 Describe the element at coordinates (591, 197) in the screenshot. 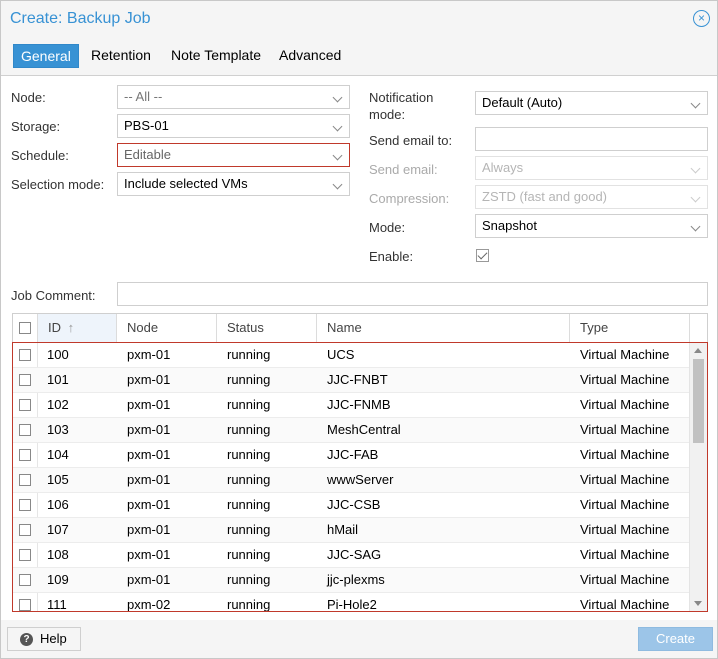

I see `compression-select: ZSTD (fast and good)` at that location.